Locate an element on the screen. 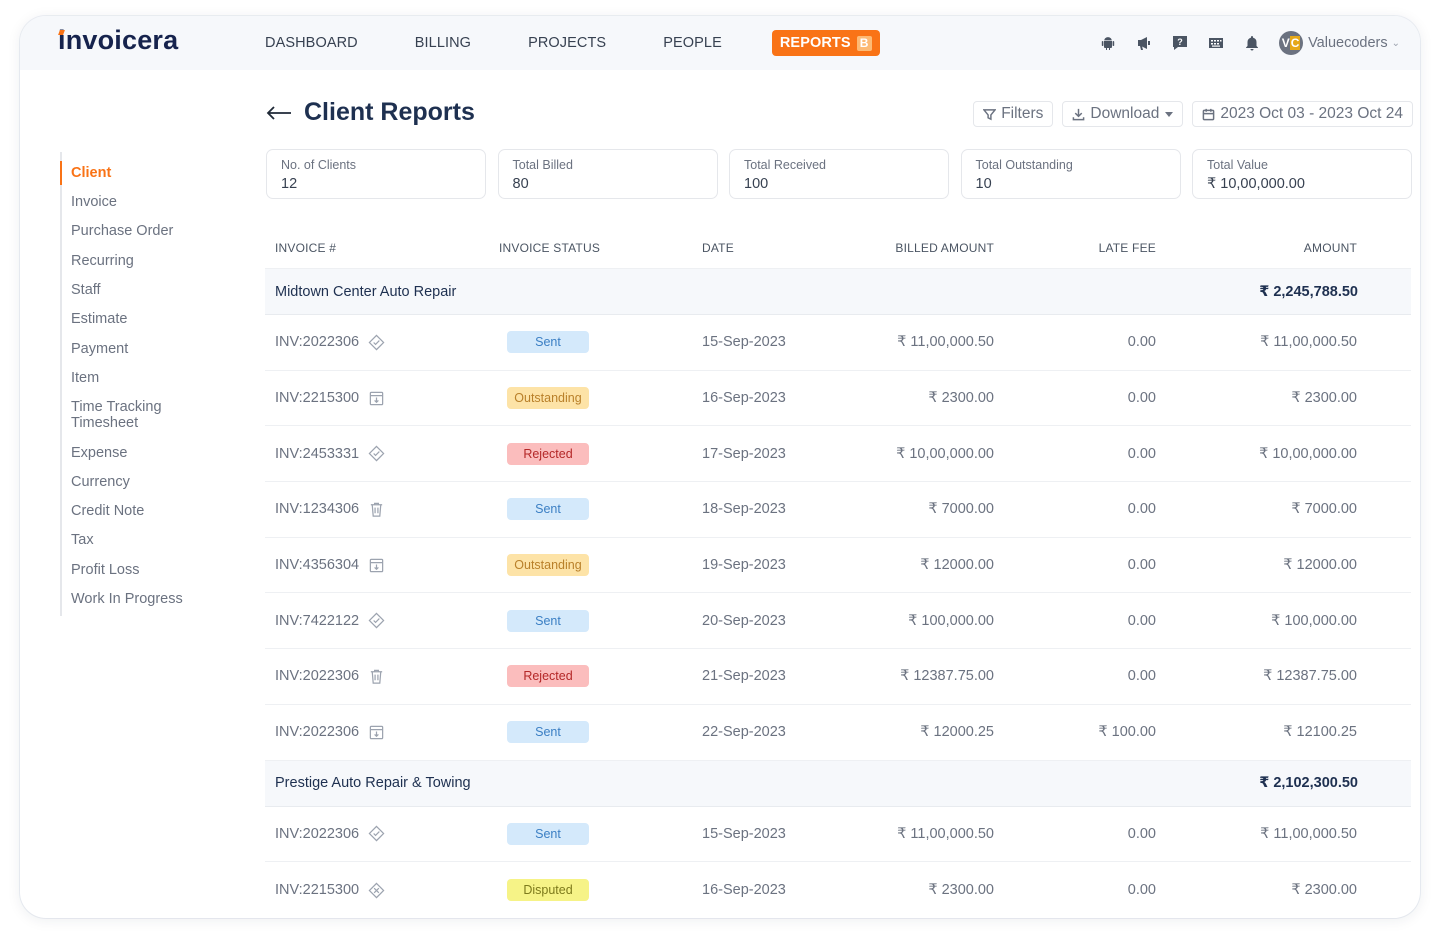 The width and height of the screenshot is (1440, 940). bell-icon is located at coordinates (1252, 43).